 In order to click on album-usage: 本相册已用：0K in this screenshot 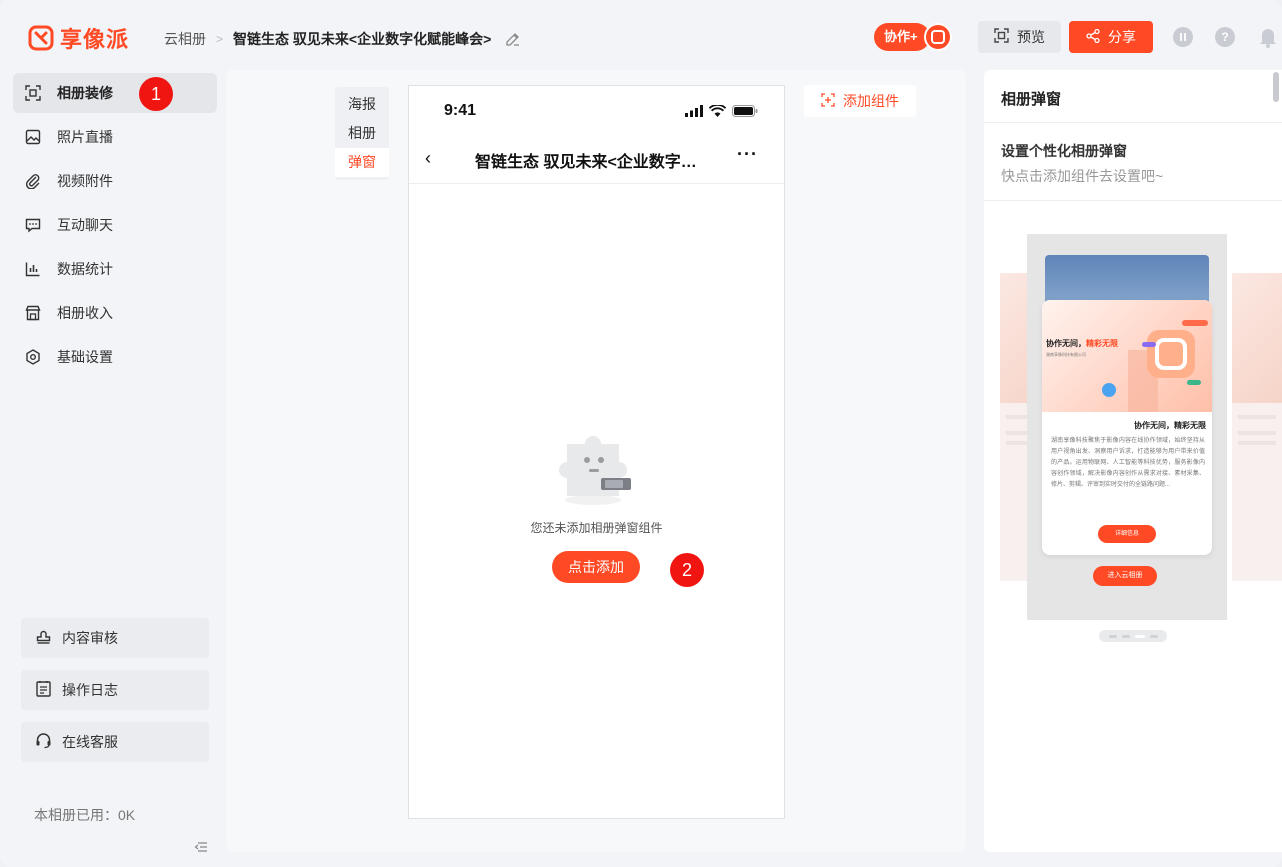, I will do `click(85, 815)`.